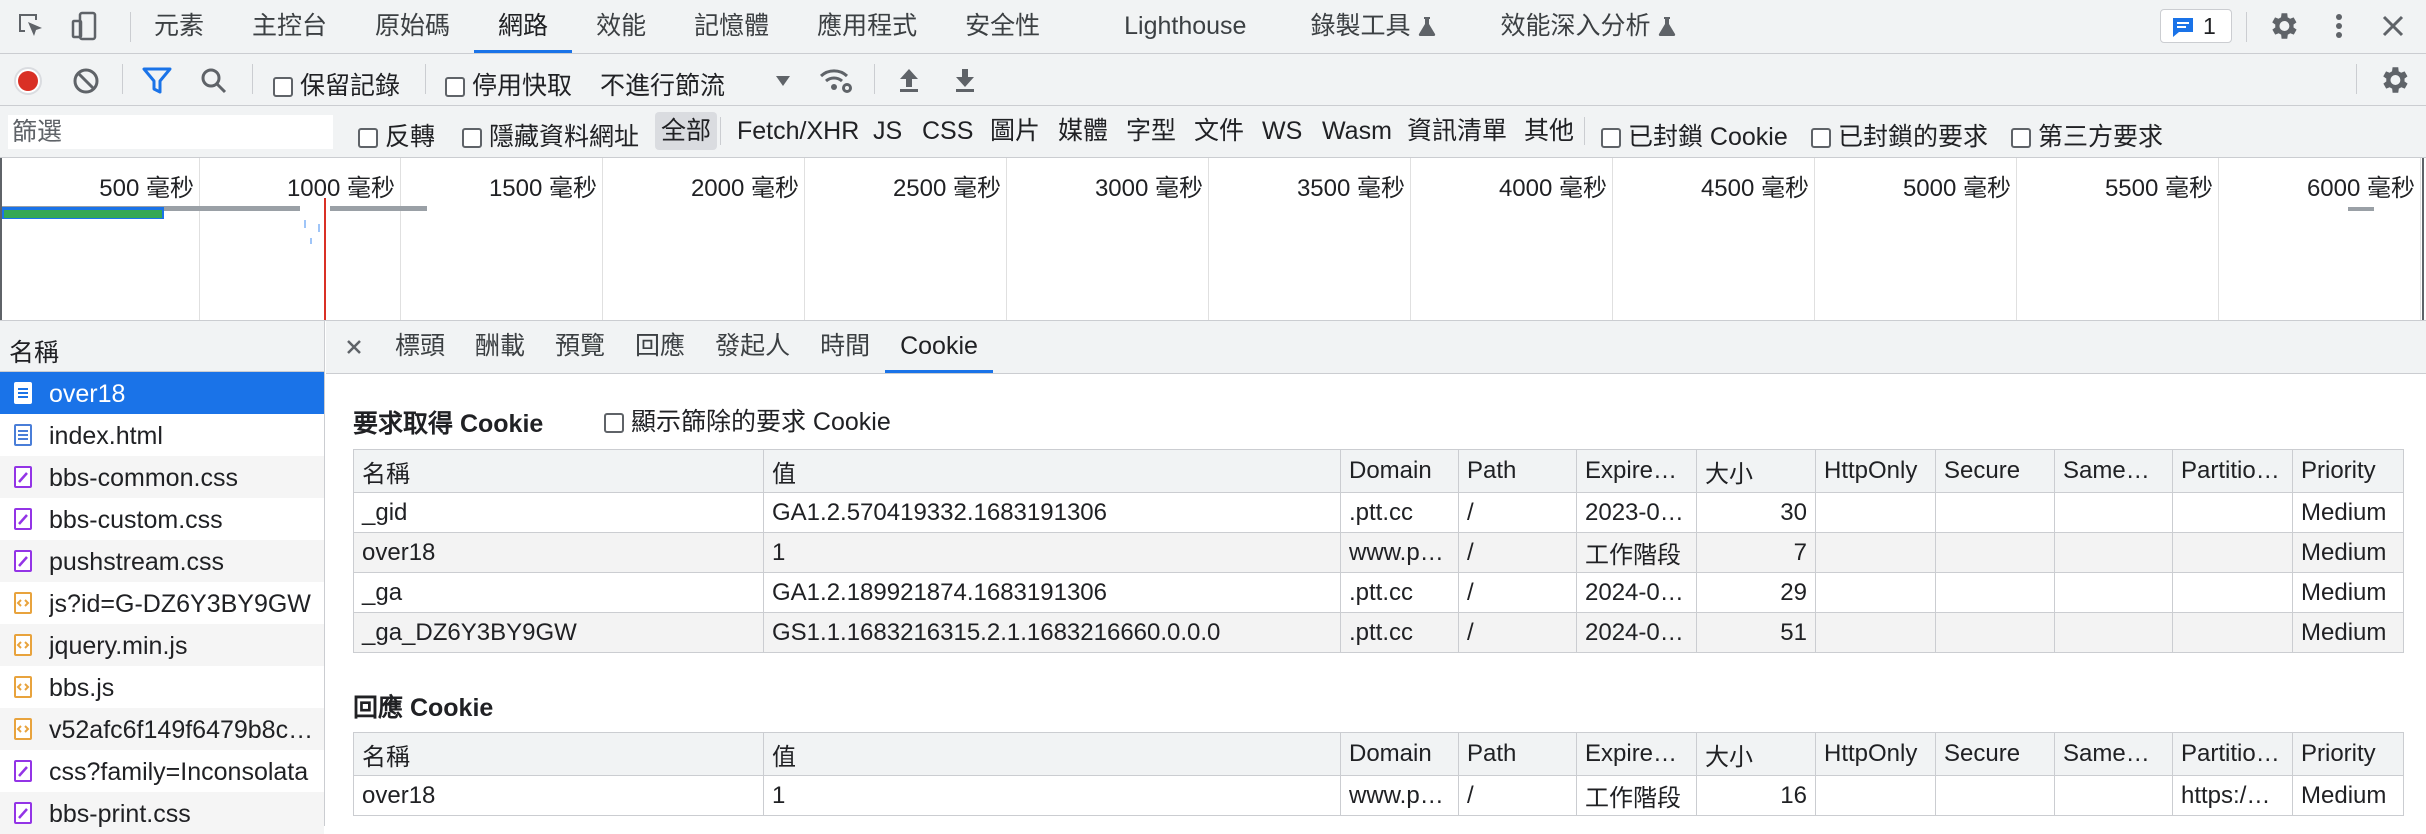 The image size is (2426, 834). I want to click on filter-funnel-icon, so click(157, 81).